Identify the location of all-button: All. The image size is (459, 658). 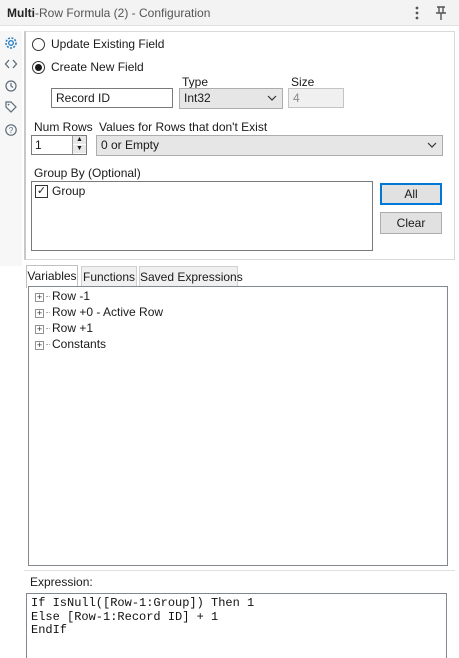
(411, 194).